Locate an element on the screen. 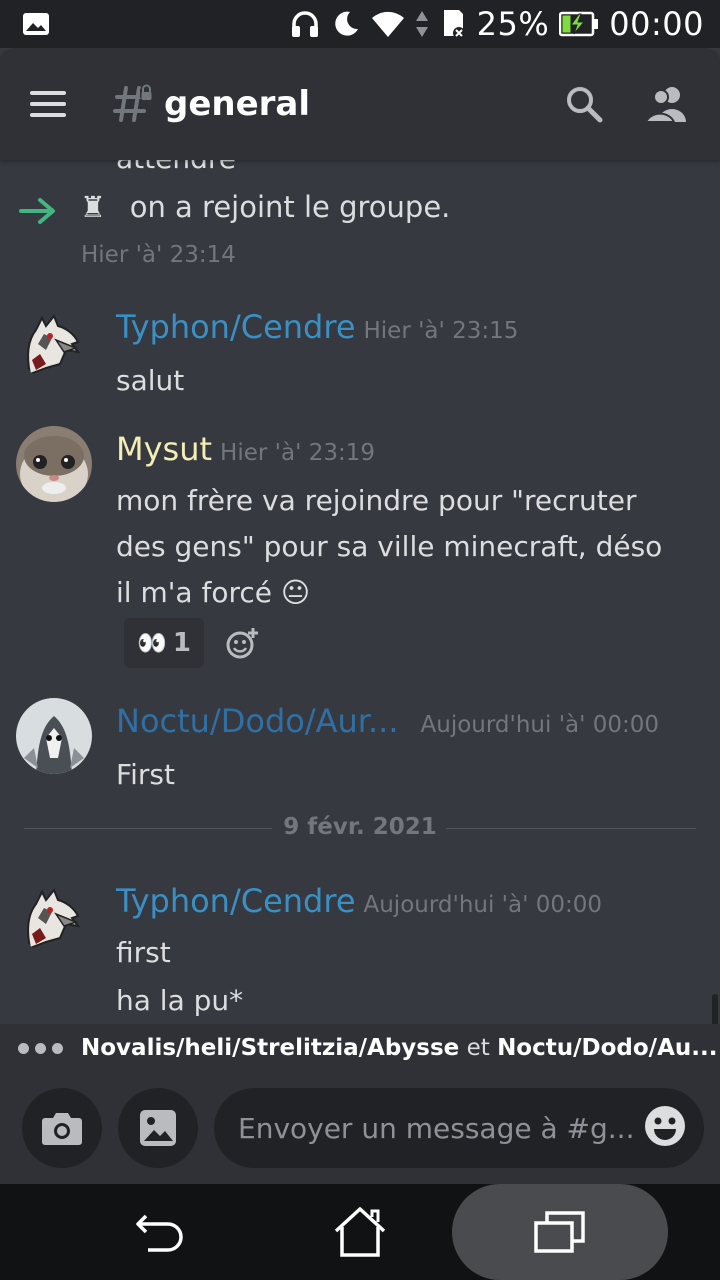  back-icon is located at coordinates (160, 1232).